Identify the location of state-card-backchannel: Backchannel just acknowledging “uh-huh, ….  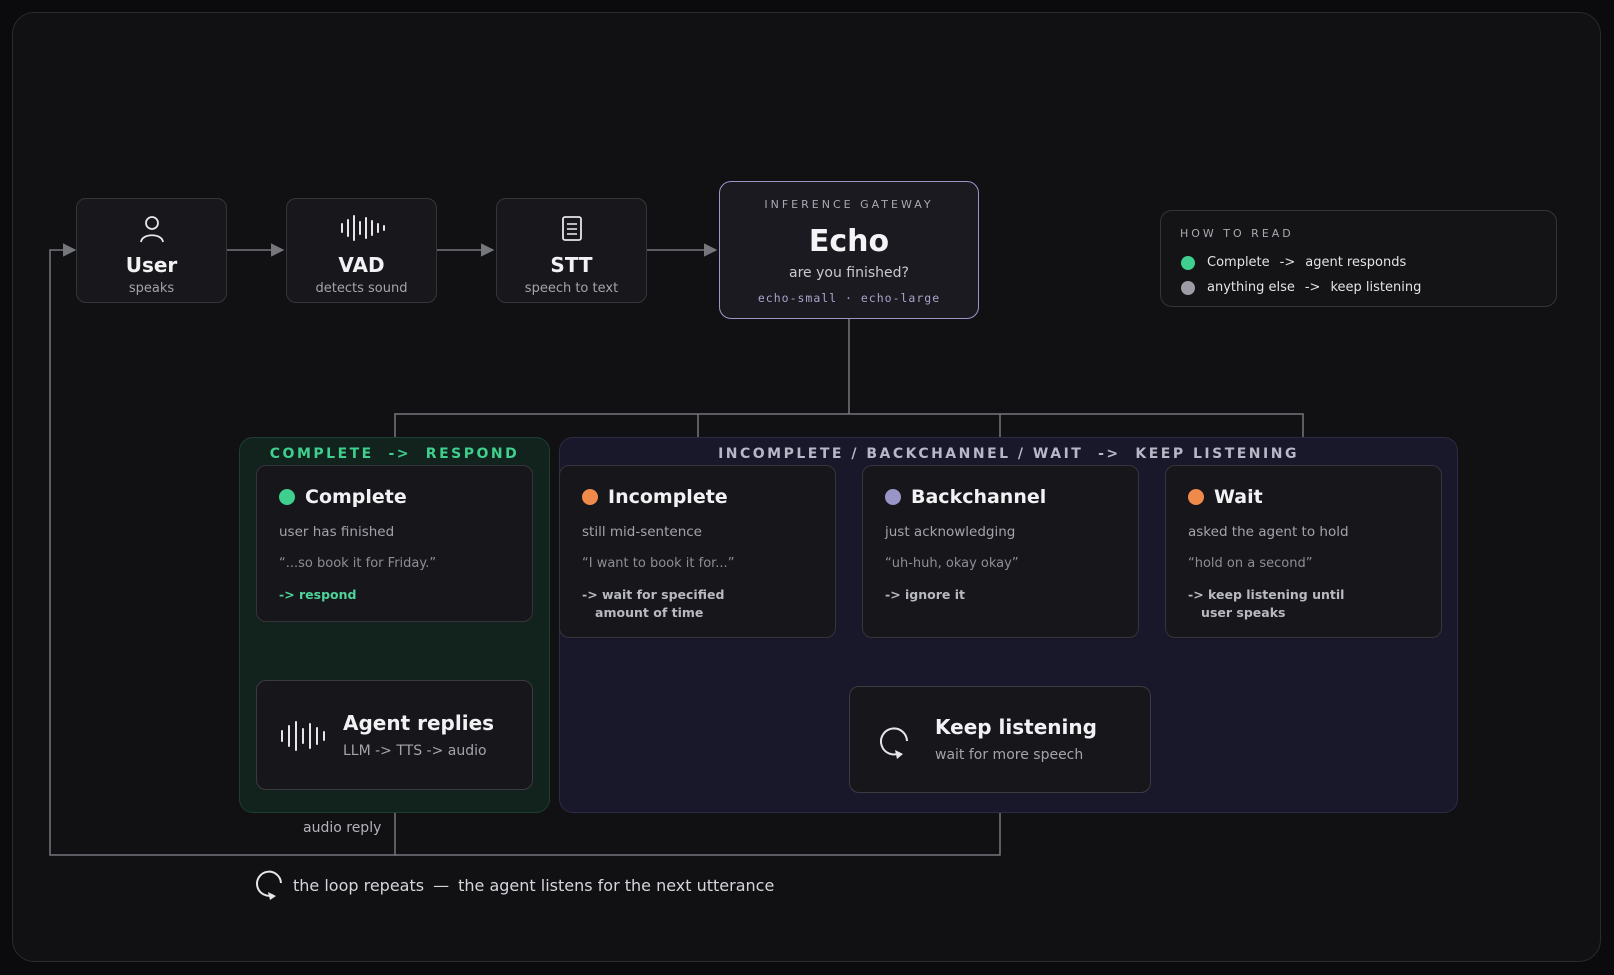
(1000, 551).